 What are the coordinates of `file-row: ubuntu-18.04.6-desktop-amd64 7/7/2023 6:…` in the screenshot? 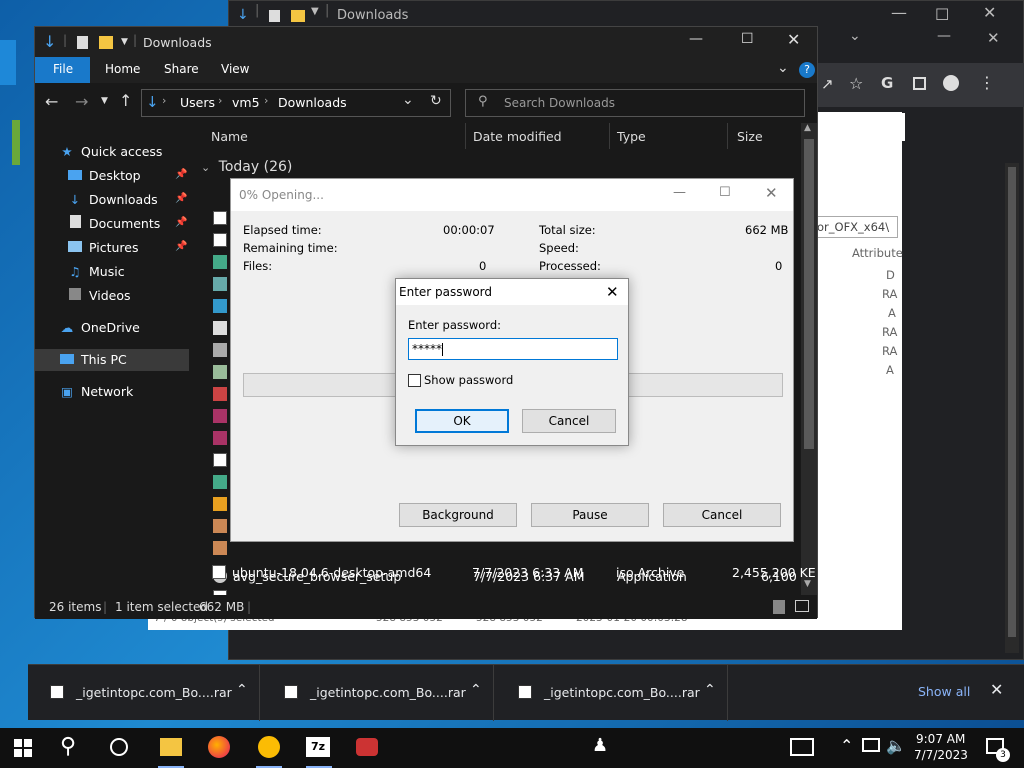 It's located at (508, 572).